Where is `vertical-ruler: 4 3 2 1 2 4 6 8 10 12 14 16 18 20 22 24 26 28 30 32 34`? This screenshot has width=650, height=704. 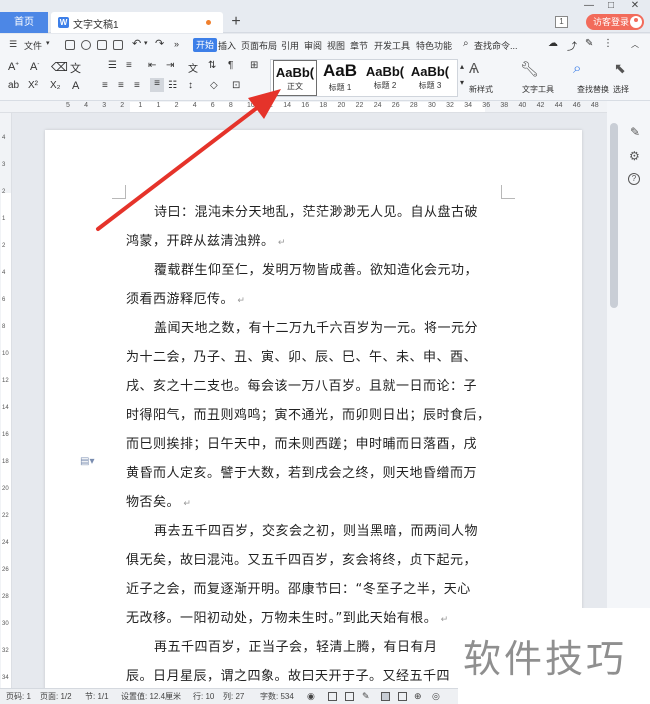
vertical-ruler: 4 3 2 1 2 4 6 8 10 12 14 16 18 20 22 24 26 28 30 32 34 is located at coordinates (6, 400).